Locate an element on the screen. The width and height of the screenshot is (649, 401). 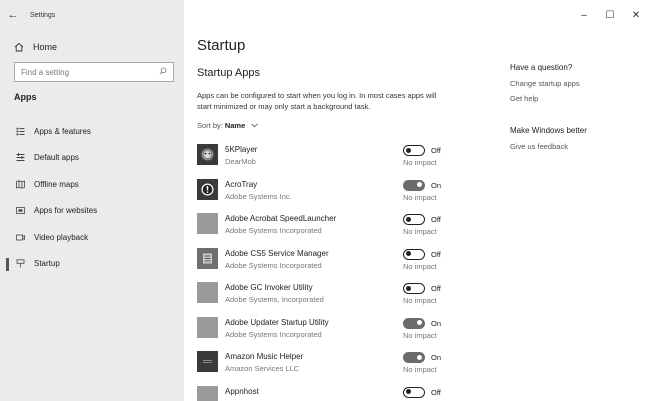
give-feedback-link: Give us feedback is located at coordinates (575, 146).